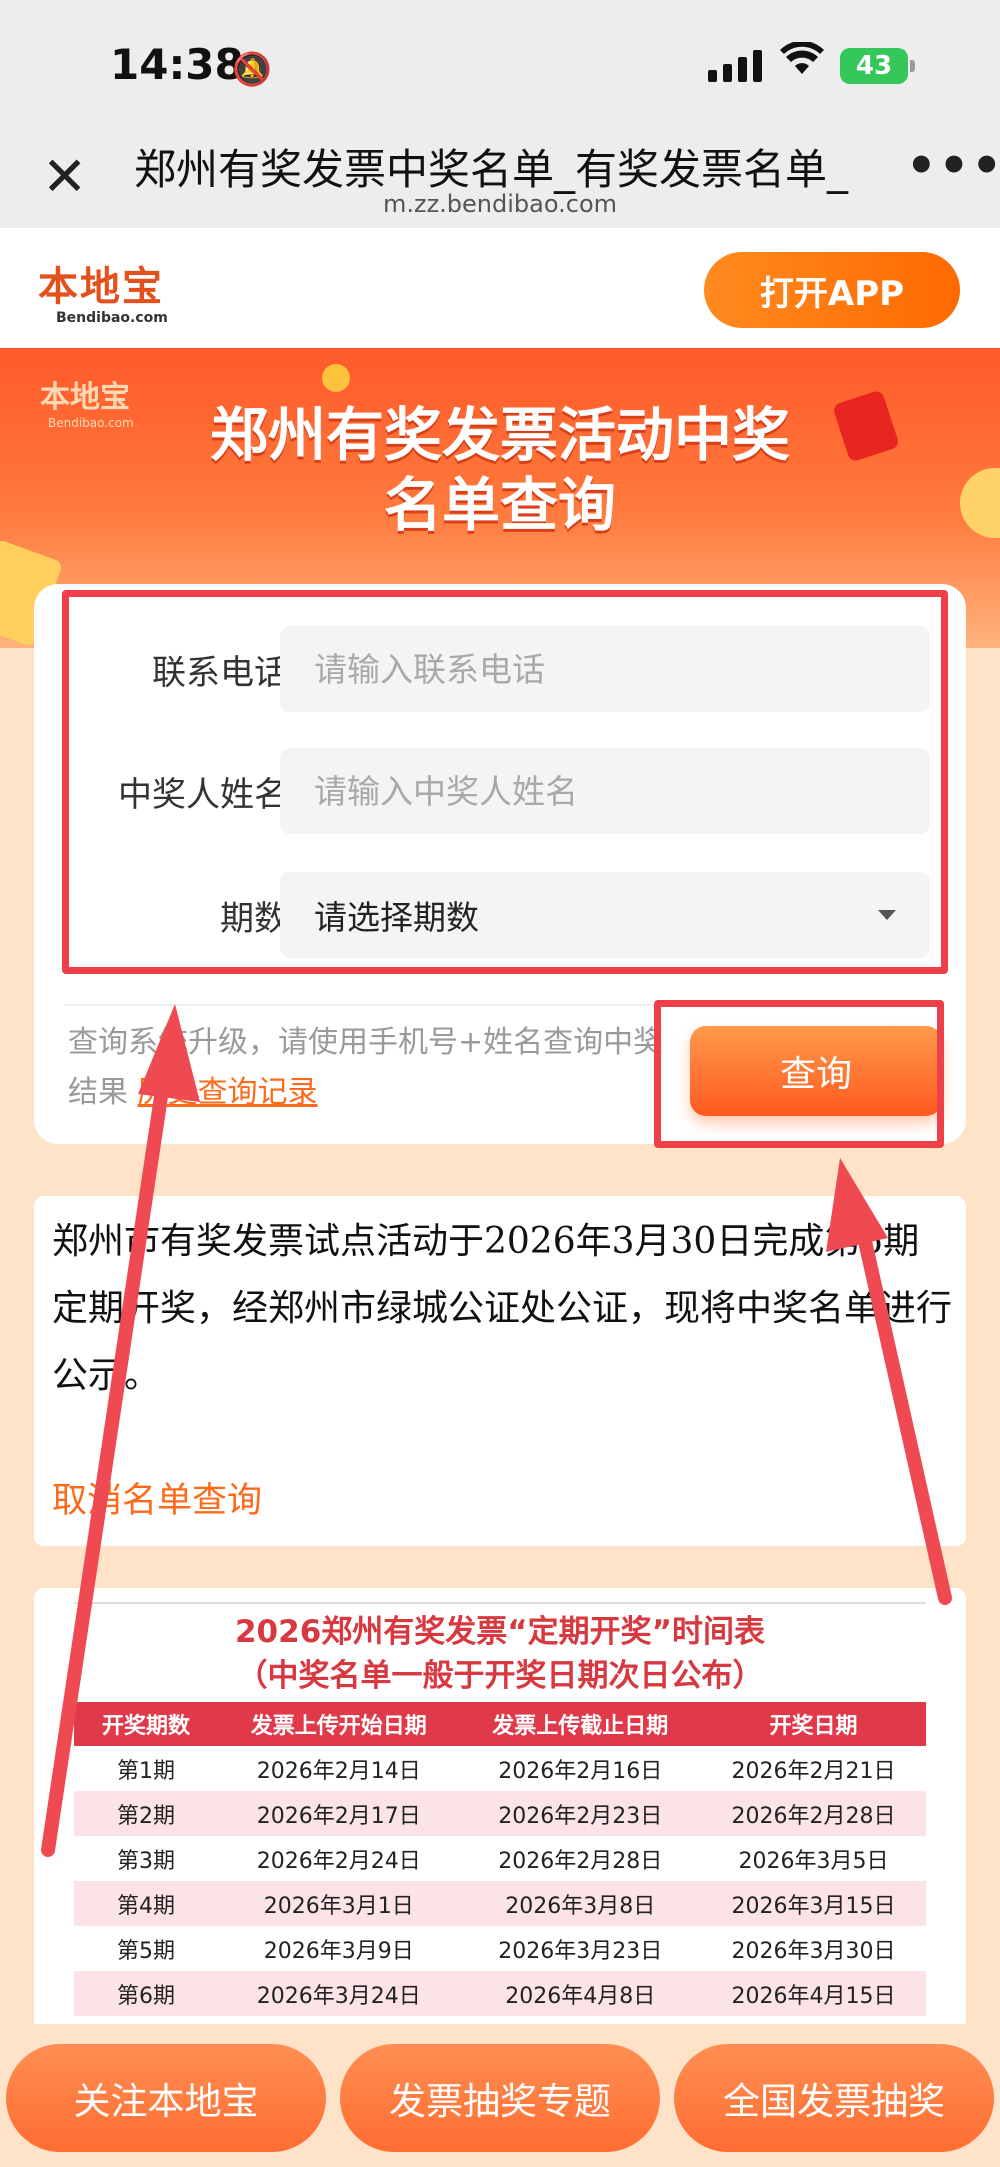  What do you see at coordinates (252, 69) in the screenshot?
I see `mute-bell-icon: 🔕` at bounding box center [252, 69].